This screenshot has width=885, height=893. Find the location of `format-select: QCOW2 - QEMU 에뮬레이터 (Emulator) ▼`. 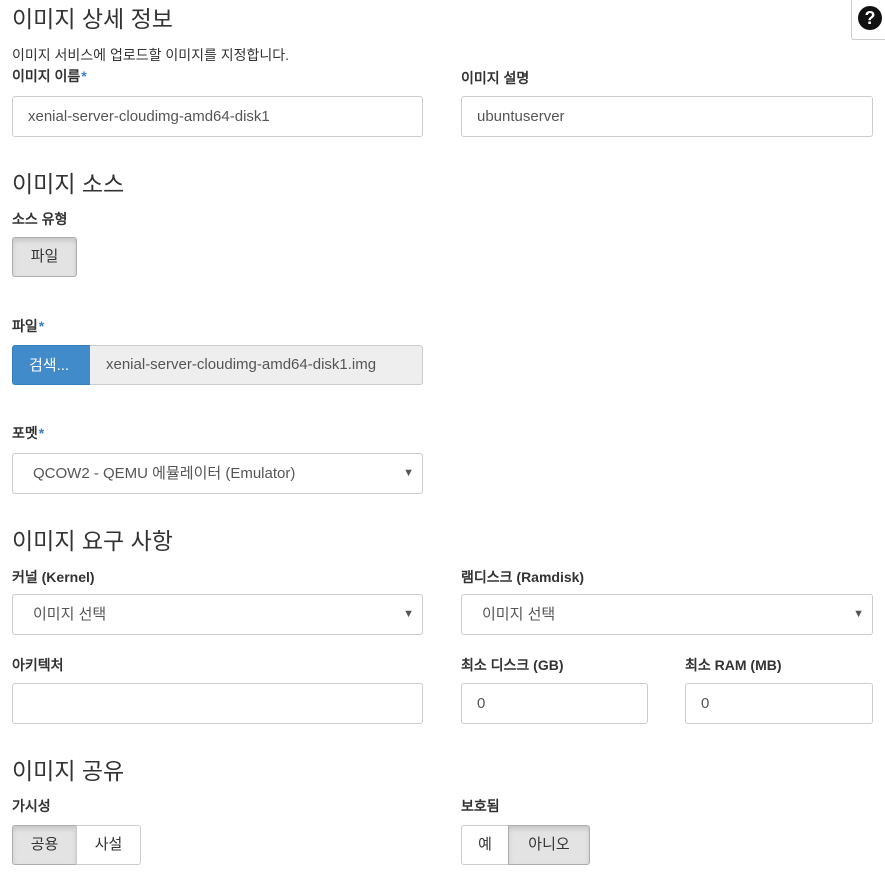

format-select: QCOW2 - QEMU 에뮬레이터 (Emulator) ▼ is located at coordinates (217, 473).